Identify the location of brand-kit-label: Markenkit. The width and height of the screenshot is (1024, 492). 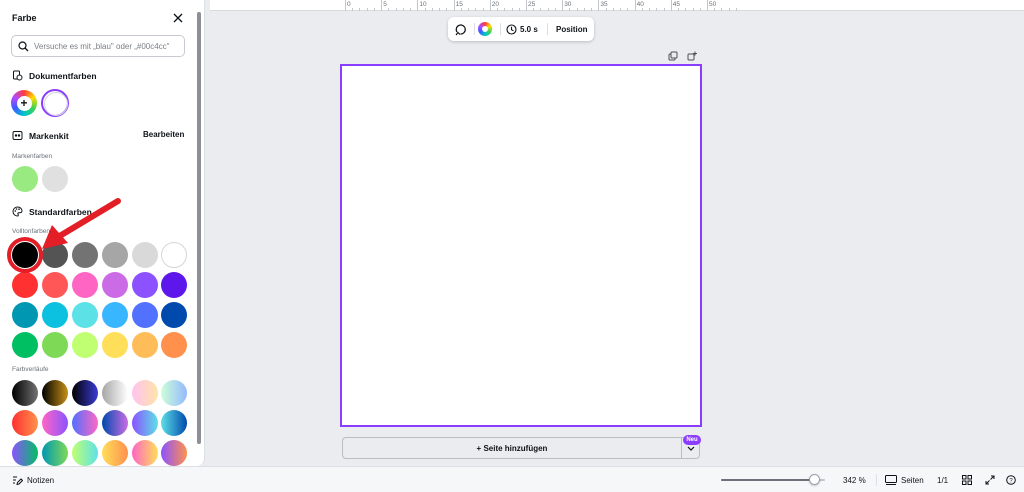
(49, 135).